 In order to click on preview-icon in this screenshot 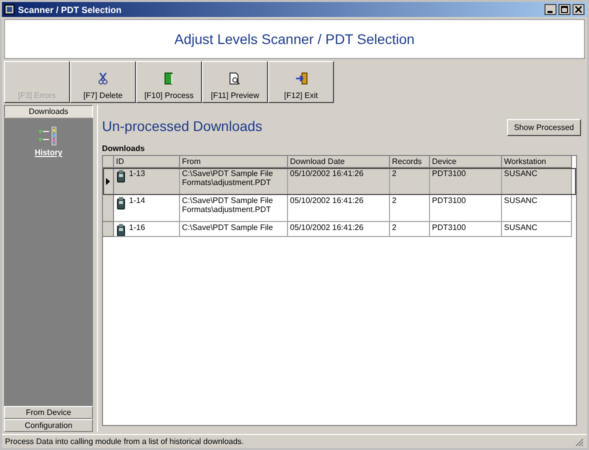, I will do `click(235, 78)`.